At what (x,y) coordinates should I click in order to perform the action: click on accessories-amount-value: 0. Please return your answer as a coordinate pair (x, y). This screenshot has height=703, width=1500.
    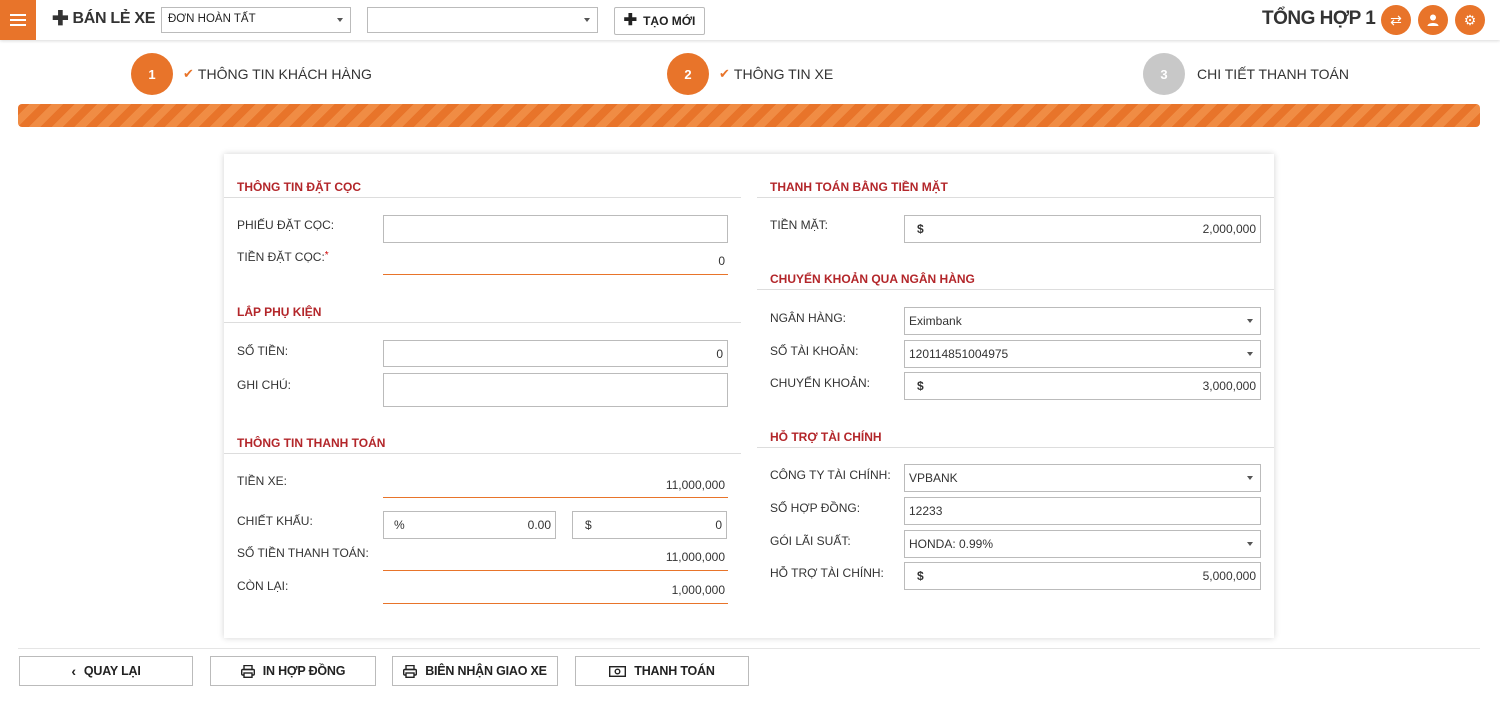
    Looking at the image, I should click on (719, 354).